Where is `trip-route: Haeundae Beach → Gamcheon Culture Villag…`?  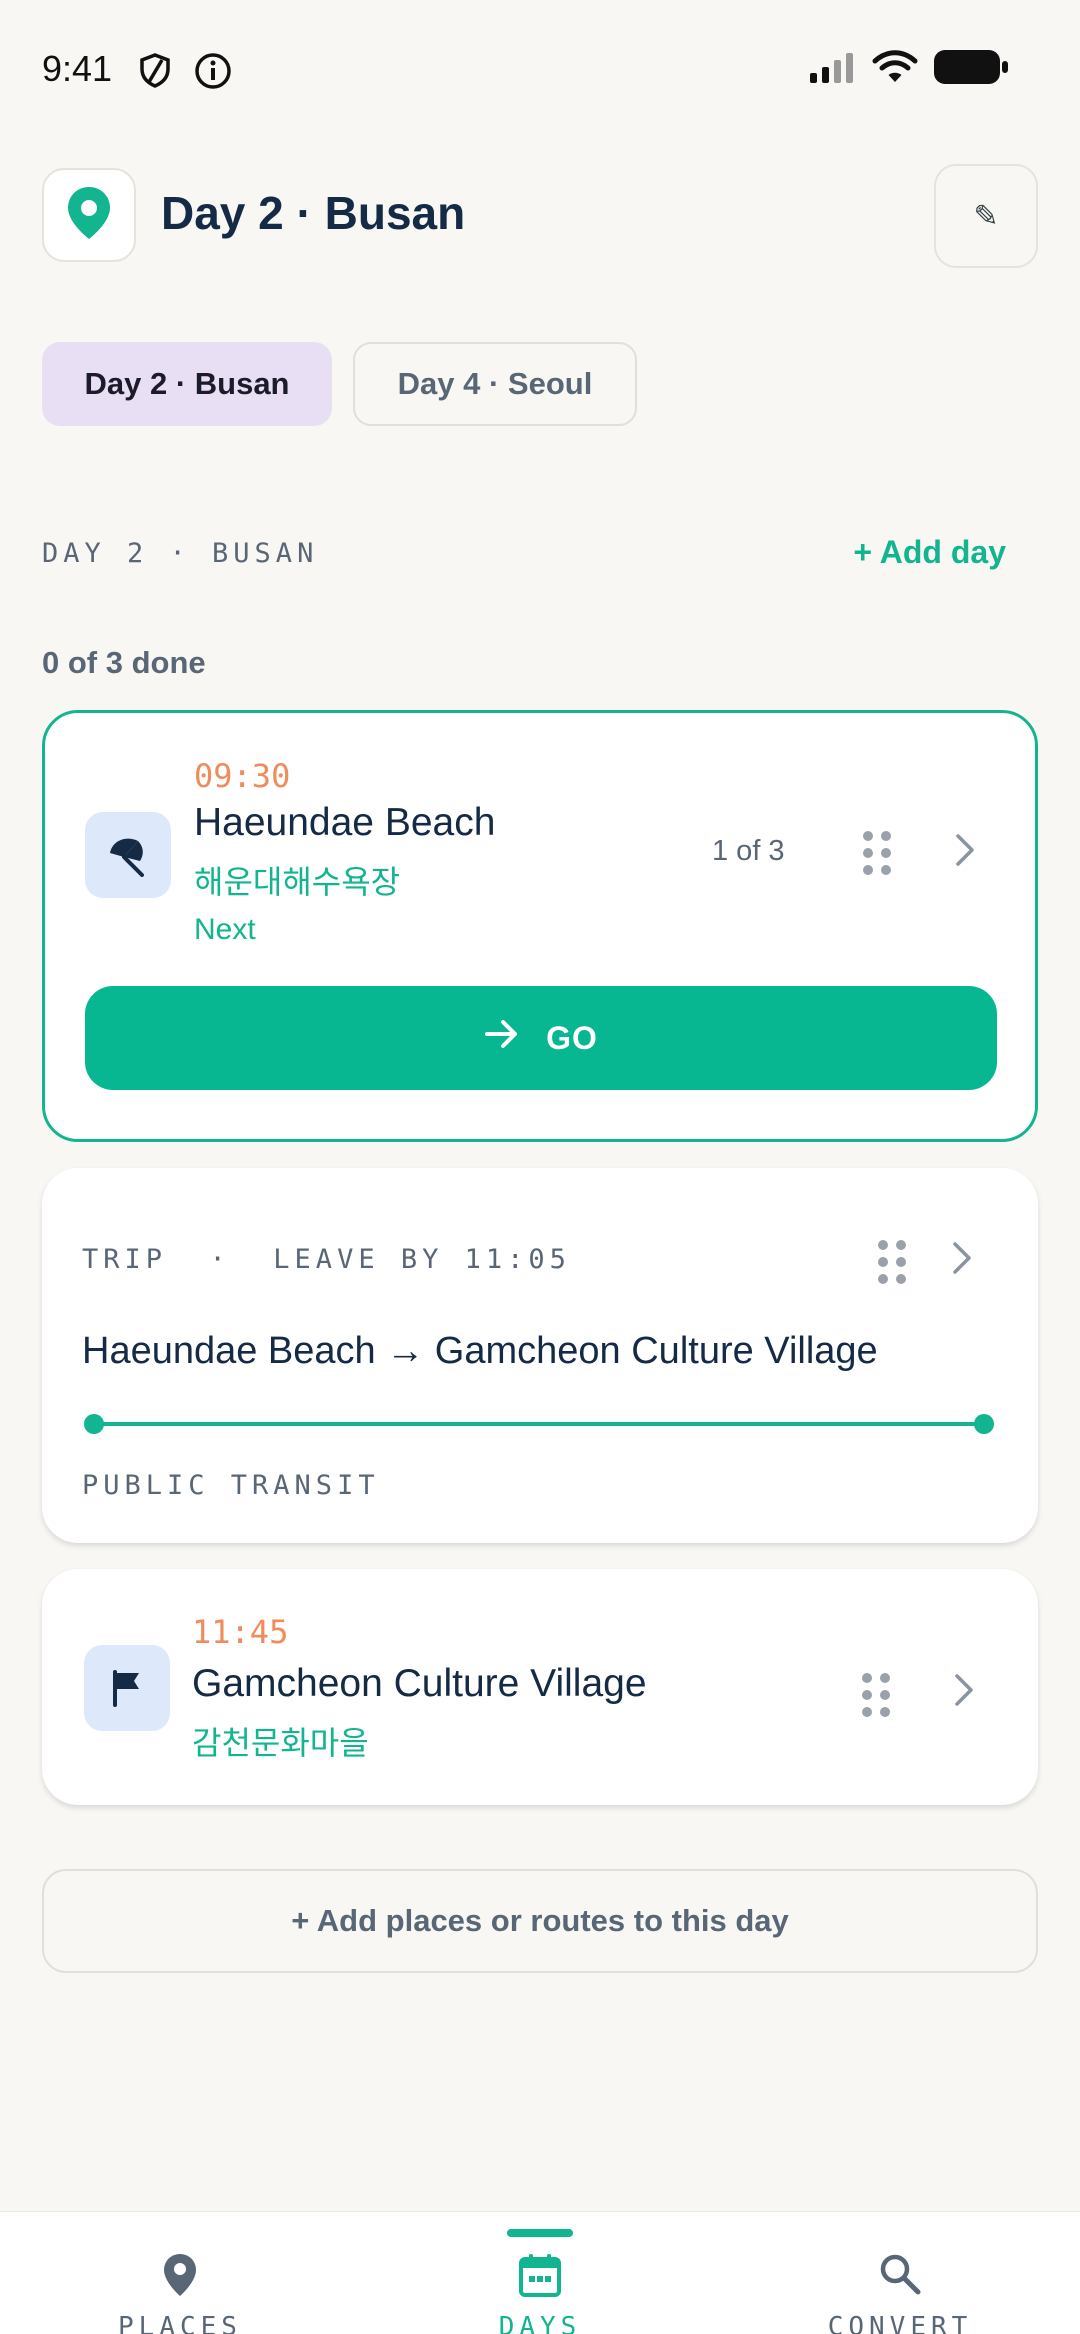 trip-route: Haeundae Beach → Gamcheon Culture Villag… is located at coordinates (480, 1351).